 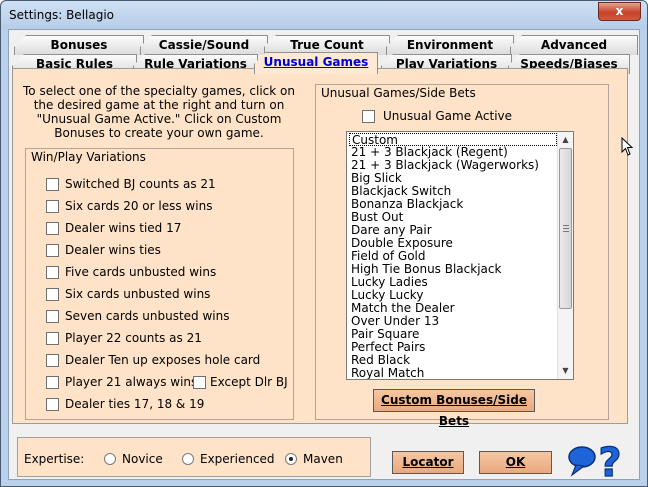 What do you see at coordinates (398, 93) in the screenshot?
I see `unusual-games-title: Unusual Games/Side Bets` at bounding box center [398, 93].